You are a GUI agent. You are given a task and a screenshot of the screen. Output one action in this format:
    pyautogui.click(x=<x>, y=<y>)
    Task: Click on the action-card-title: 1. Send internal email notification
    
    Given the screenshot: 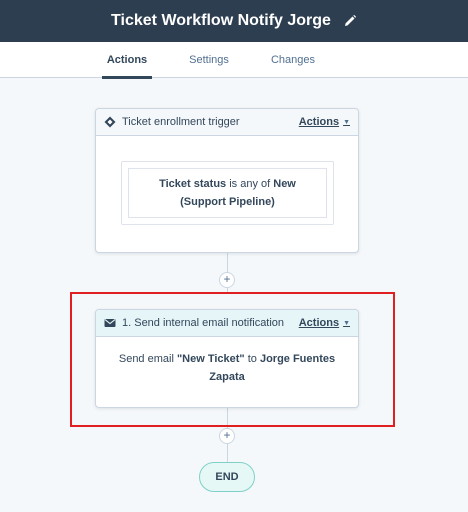 What is the action you would take?
    pyautogui.click(x=203, y=323)
    